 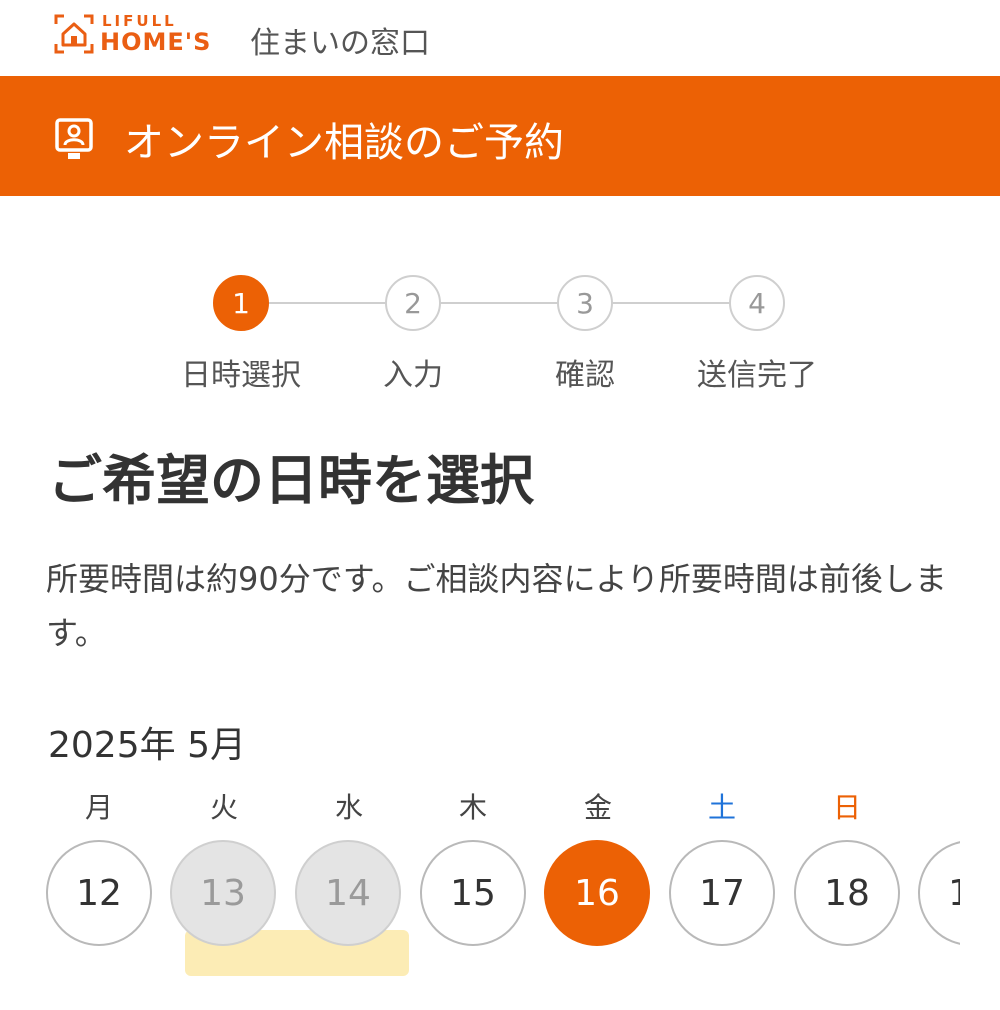 I want to click on step-4-circle: 4, so click(x=757, y=303).